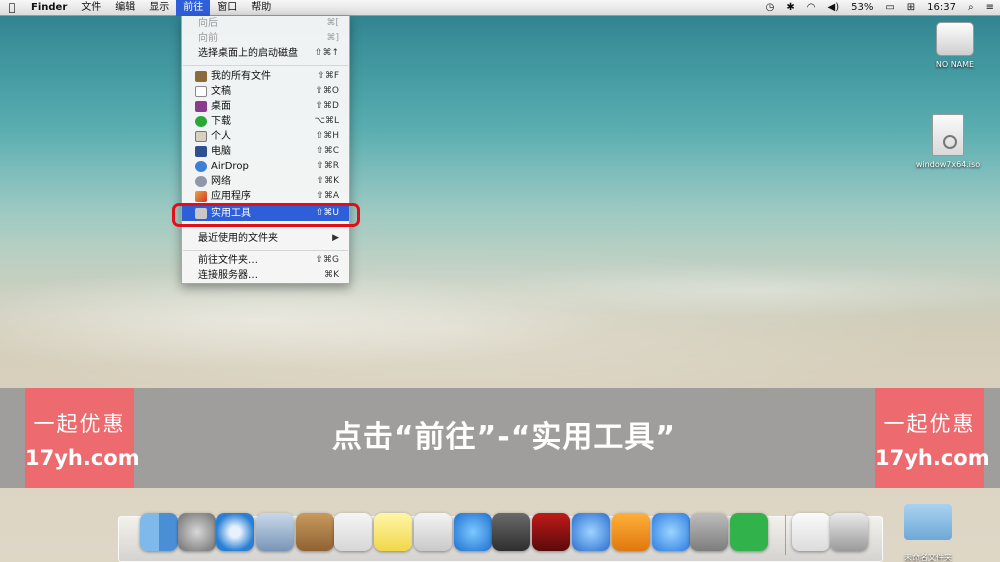 This screenshot has width=1000, height=562. I want to click on finder-icon, so click(159, 532).